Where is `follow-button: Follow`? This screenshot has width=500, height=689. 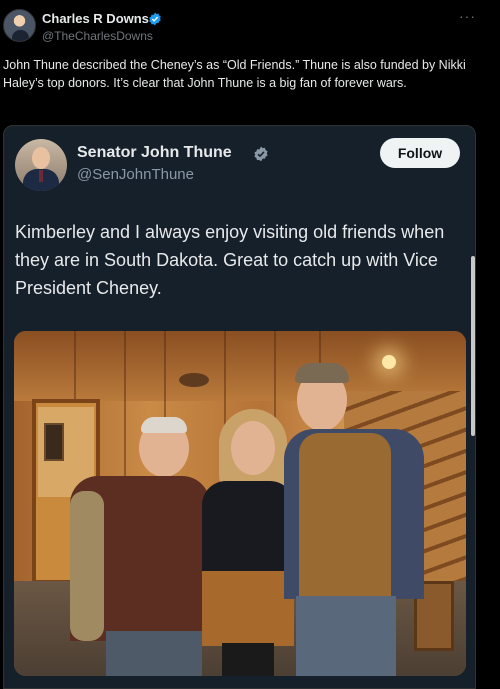 follow-button: Follow is located at coordinates (420, 153).